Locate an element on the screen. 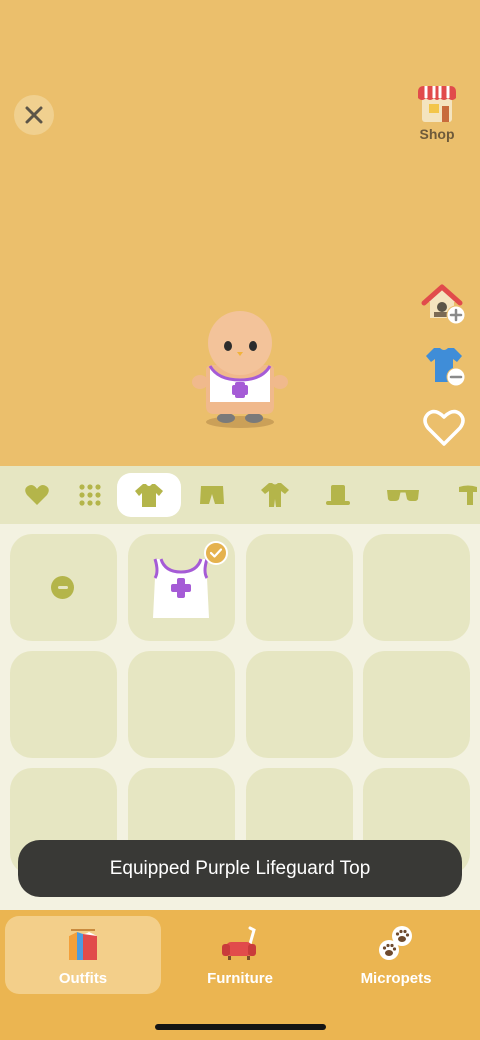  shirt-icon is located at coordinates (149, 495).